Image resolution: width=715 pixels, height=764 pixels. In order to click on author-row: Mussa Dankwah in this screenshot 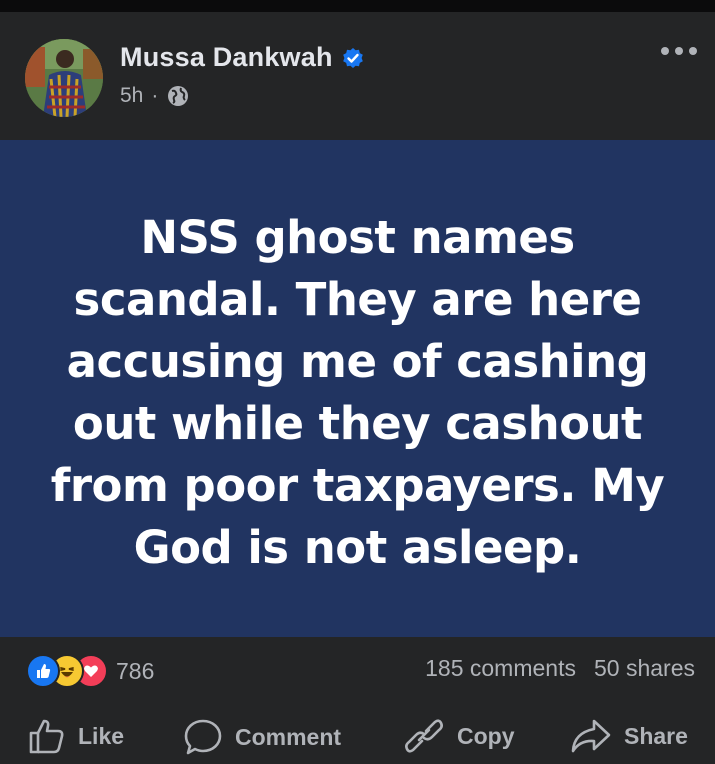, I will do `click(242, 57)`.